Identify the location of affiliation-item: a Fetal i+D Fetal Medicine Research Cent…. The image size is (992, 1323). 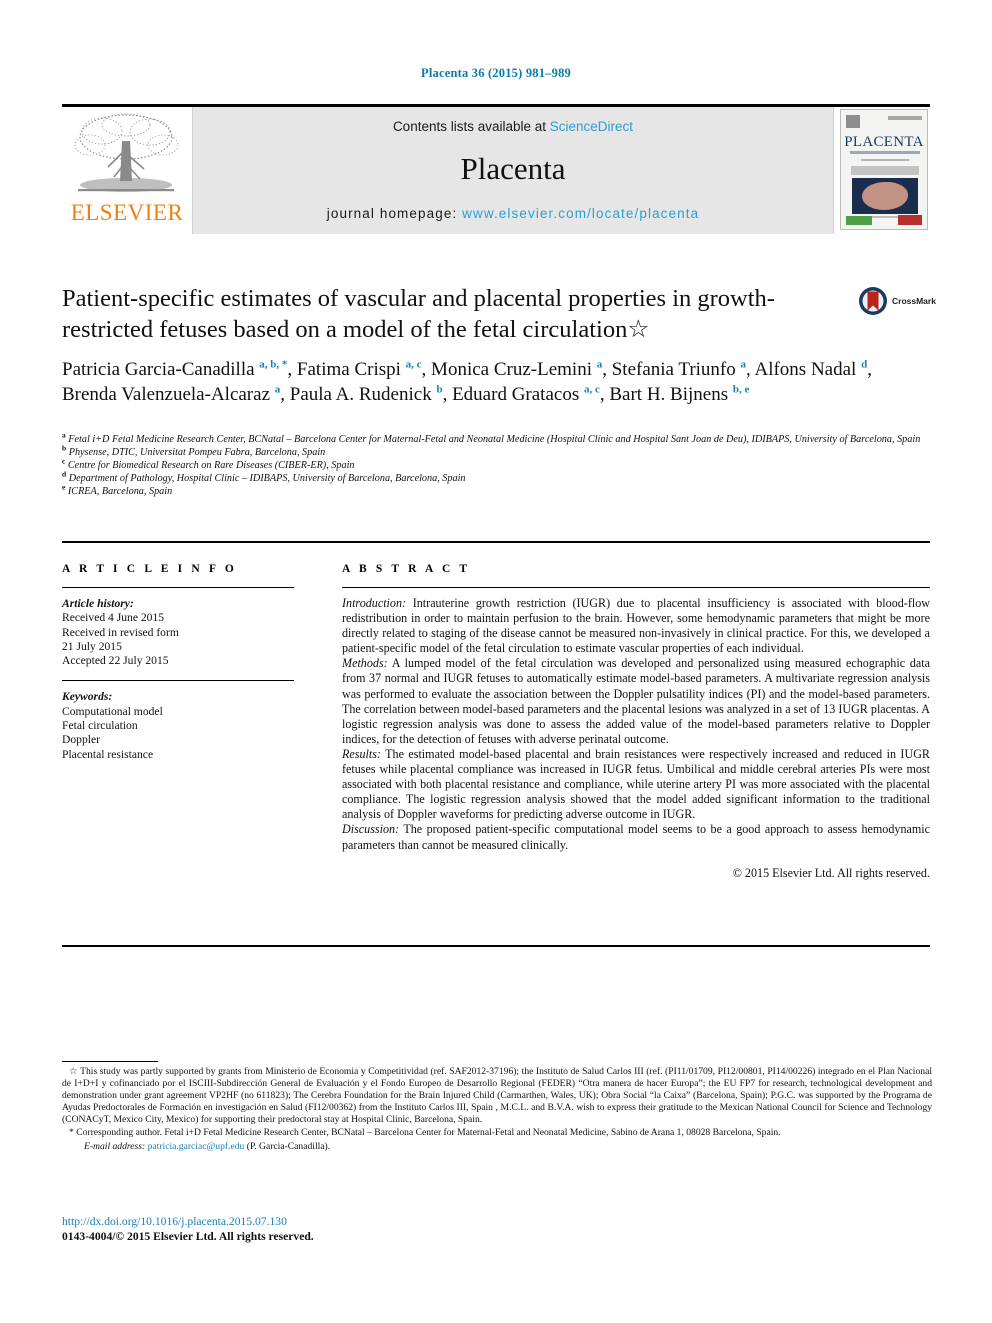
(497, 438).